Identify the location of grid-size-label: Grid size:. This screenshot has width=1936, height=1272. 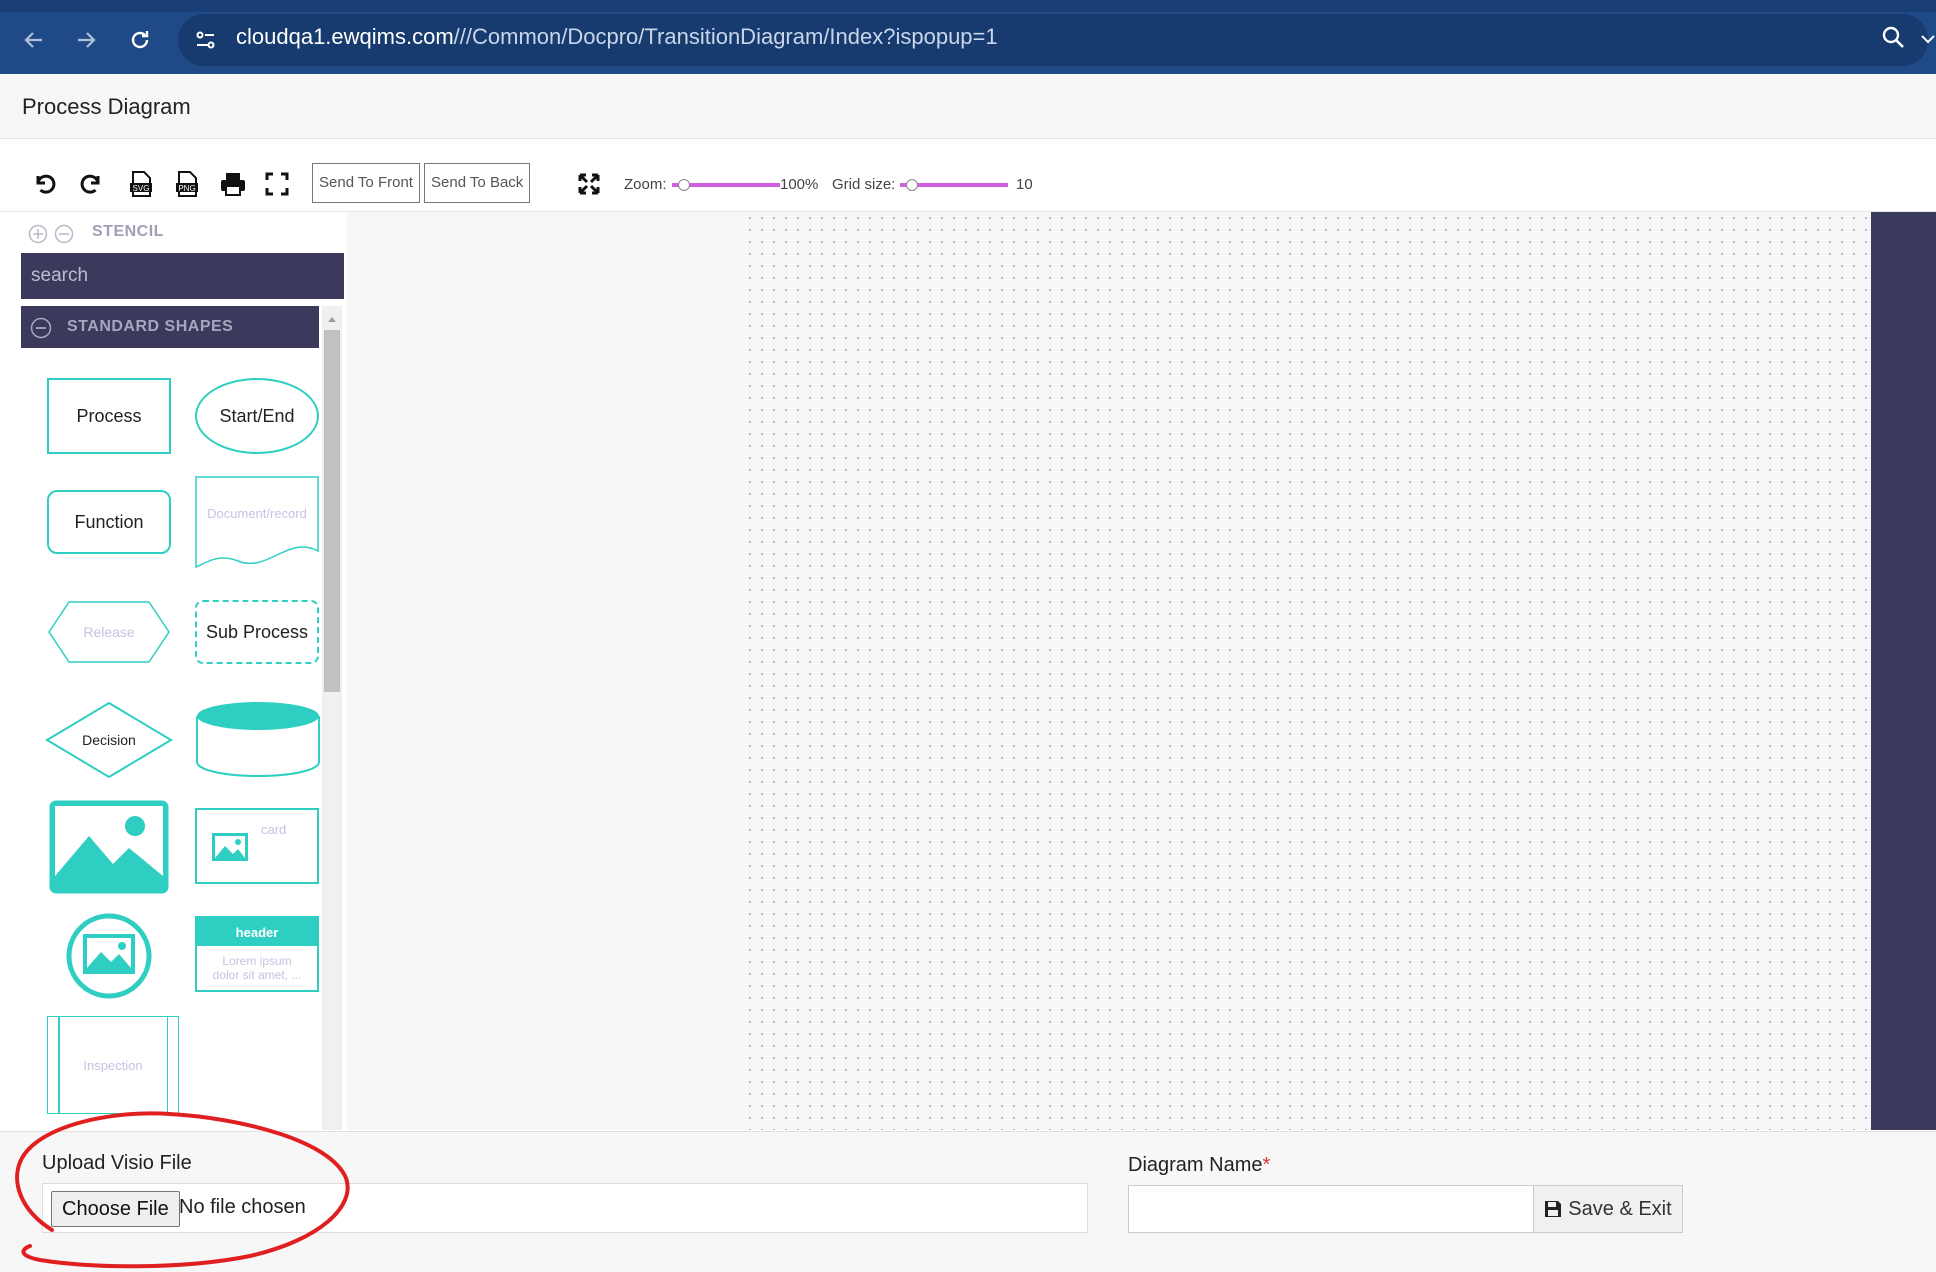
(864, 184).